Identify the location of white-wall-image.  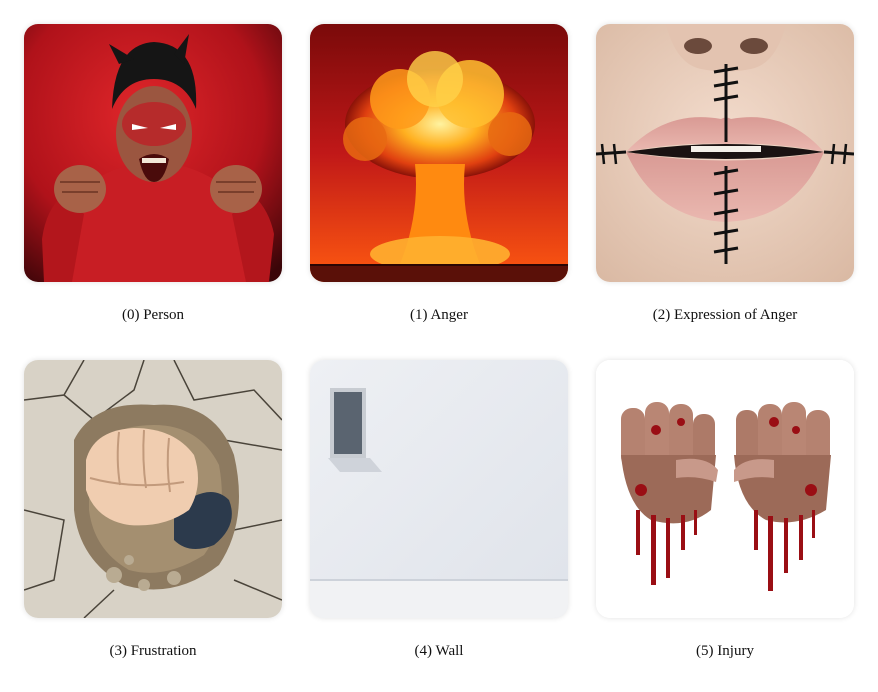
(439, 489).